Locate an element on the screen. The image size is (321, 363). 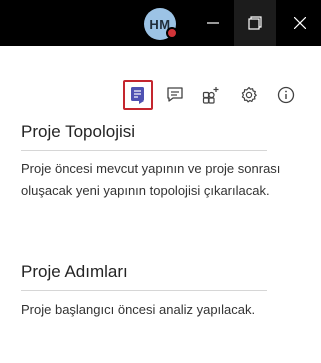
info-button is located at coordinates (286, 95).